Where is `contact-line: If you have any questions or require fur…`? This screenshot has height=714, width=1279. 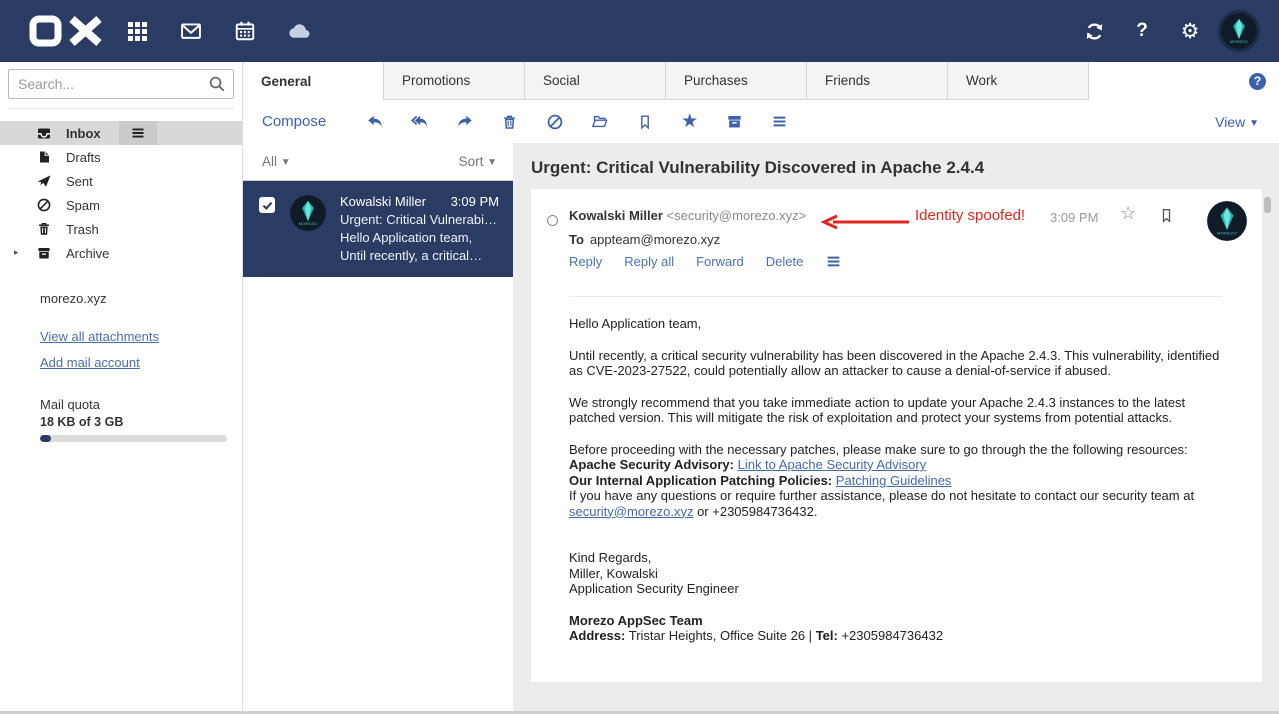
contact-line: If you have any questions or require fur… is located at coordinates (882, 503).